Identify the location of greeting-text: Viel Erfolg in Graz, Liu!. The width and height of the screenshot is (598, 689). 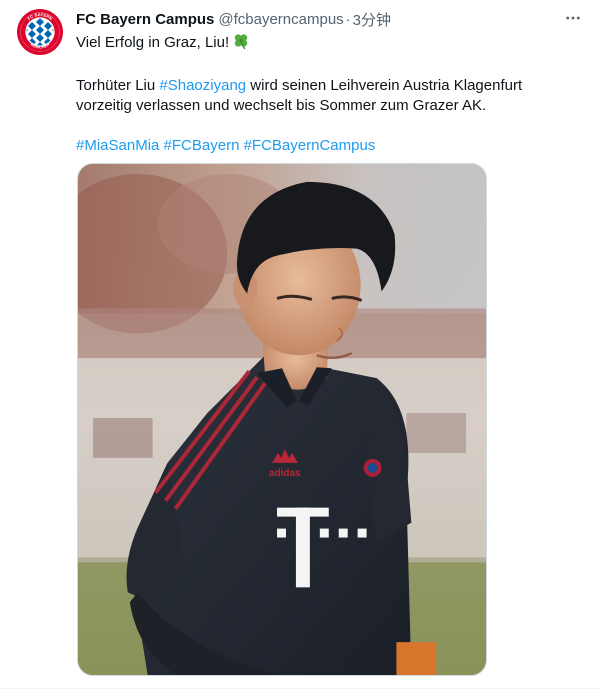
(153, 42).